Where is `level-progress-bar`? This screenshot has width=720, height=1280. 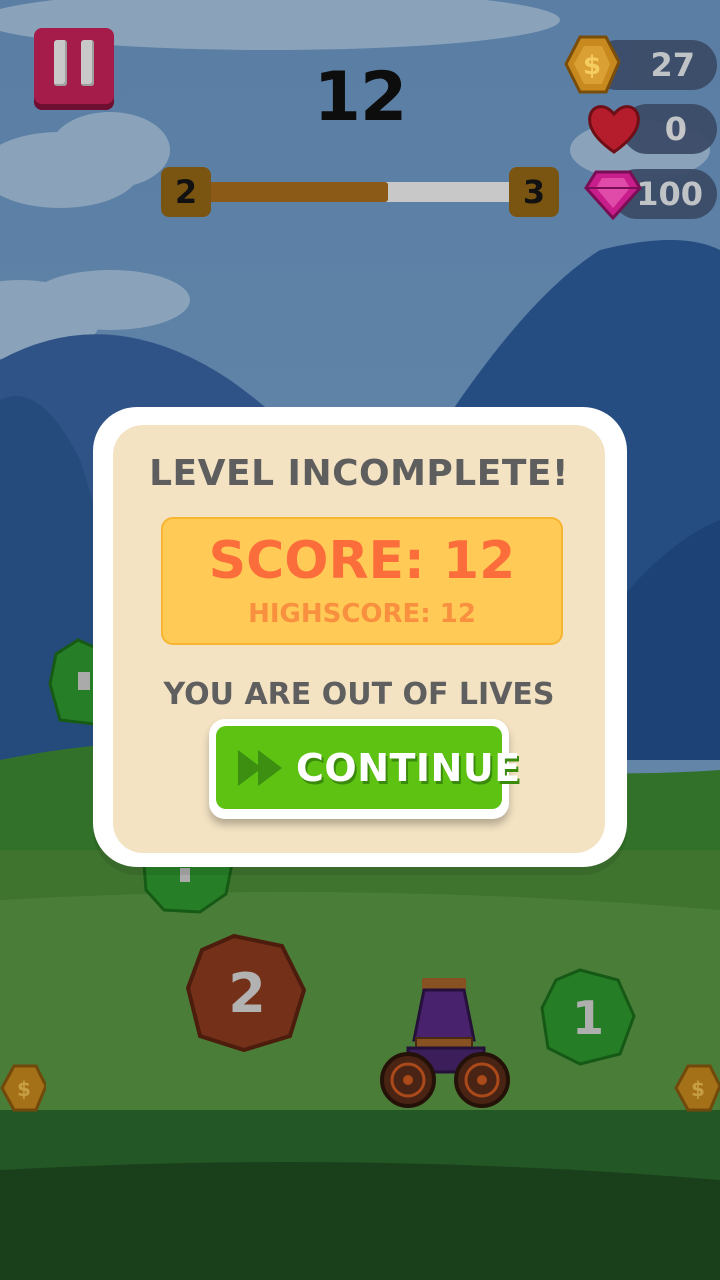 level-progress-bar is located at coordinates (362, 192).